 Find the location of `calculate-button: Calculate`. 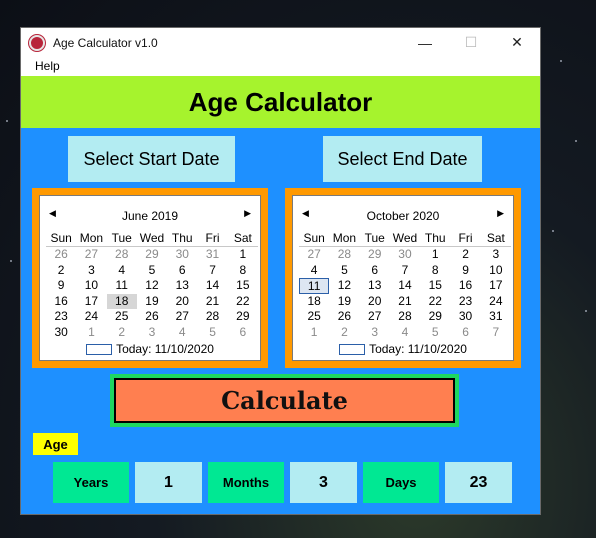

calculate-button: Calculate is located at coordinates (284, 400).